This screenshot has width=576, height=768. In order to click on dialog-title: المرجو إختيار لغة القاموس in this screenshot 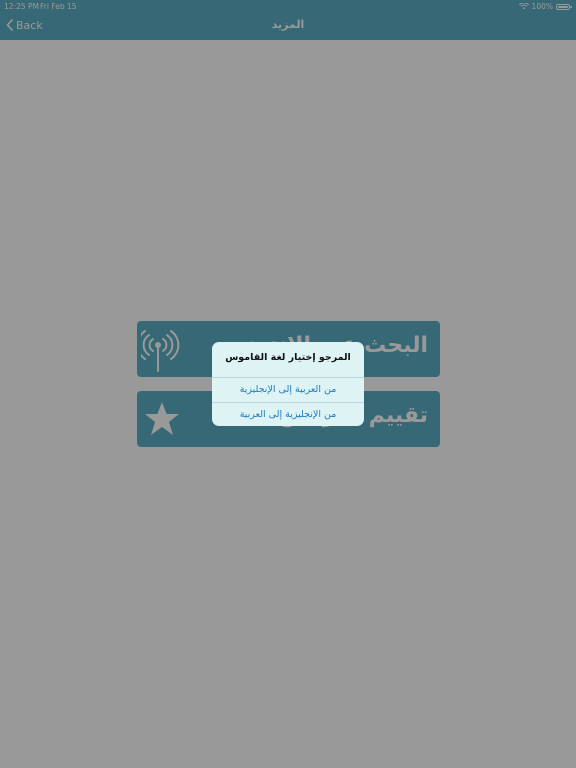, I will do `click(288, 357)`.